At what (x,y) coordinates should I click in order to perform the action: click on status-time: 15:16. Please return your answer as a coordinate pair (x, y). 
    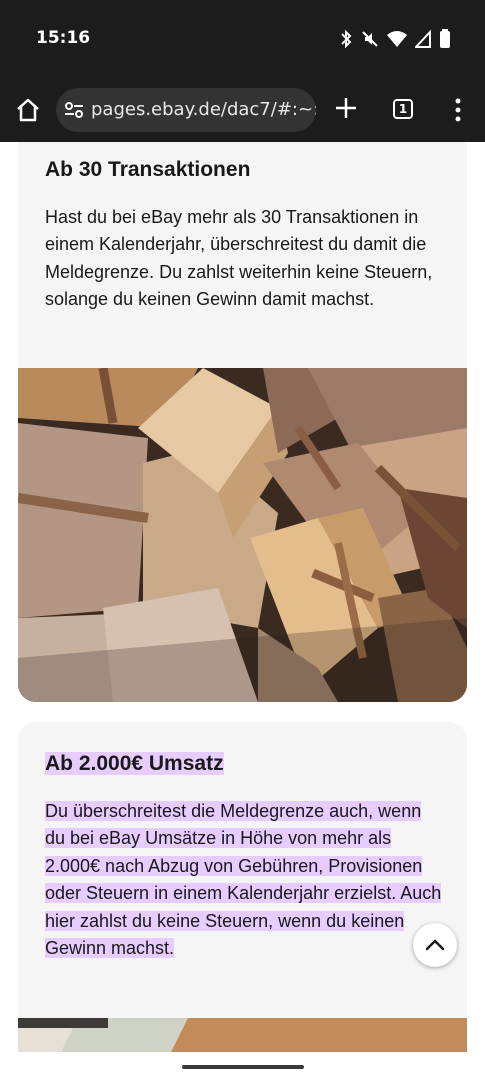
    Looking at the image, I should click on (63, 38).